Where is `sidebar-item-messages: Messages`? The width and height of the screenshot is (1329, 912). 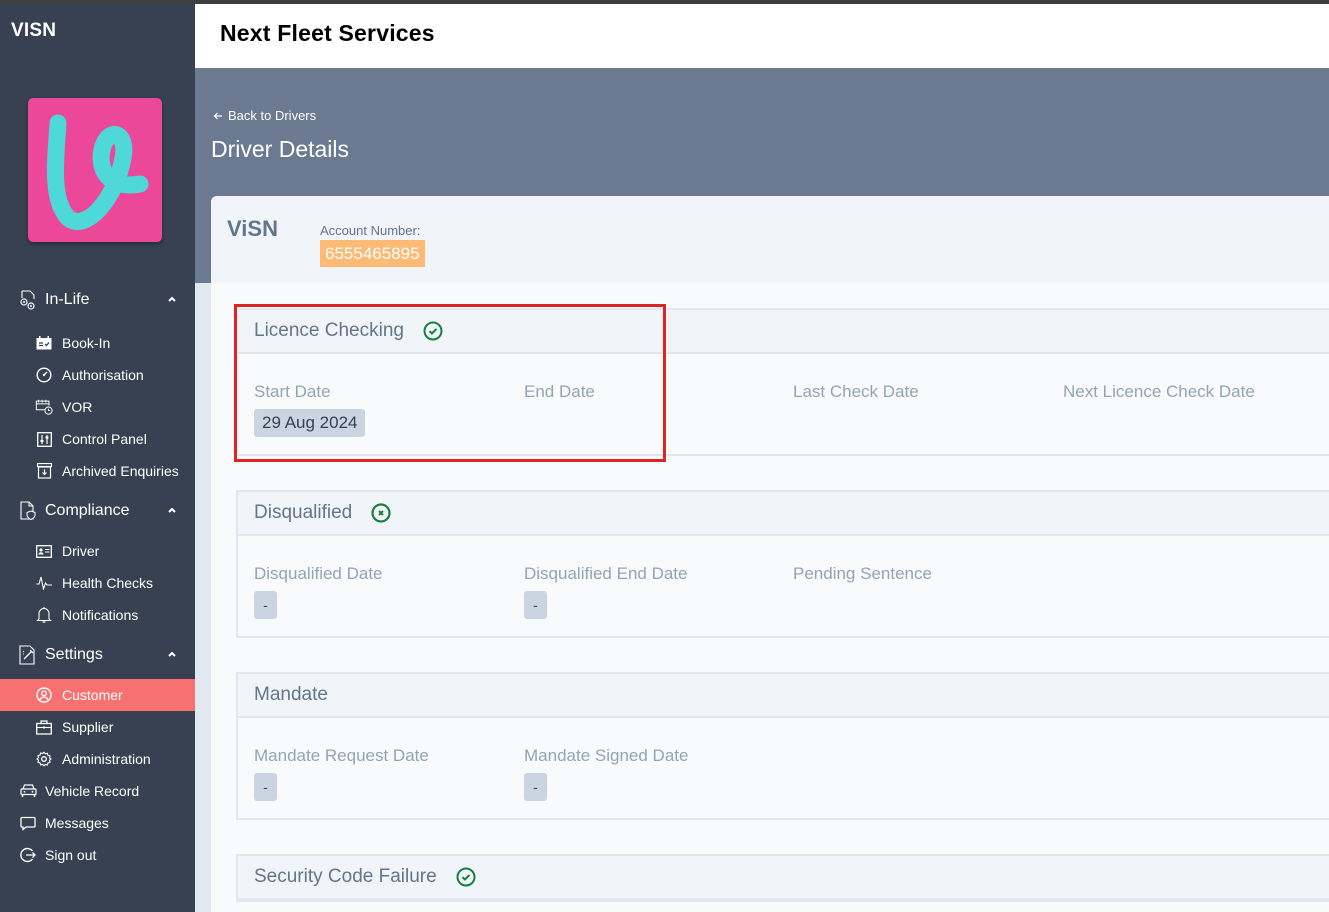 sidebar-item-messages: Messages is located at coordinates (97, 823).